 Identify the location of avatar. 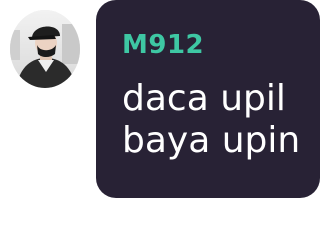
(45, 49).